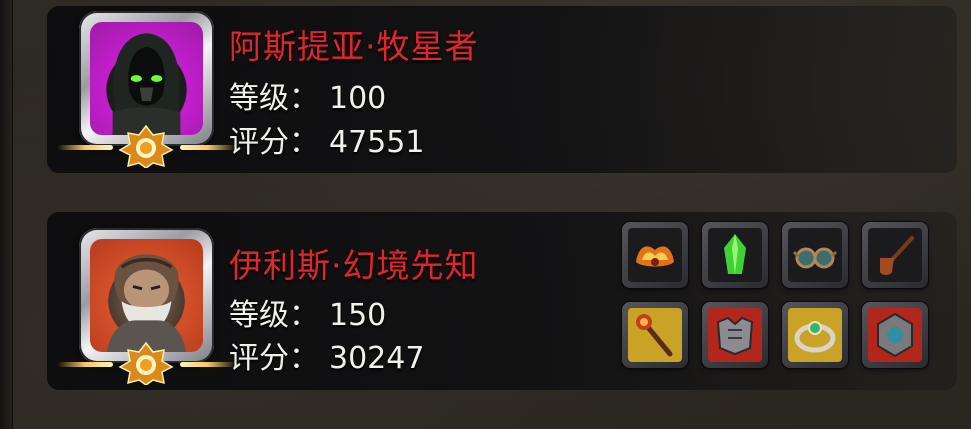 Image resolution: width=971 pixels, height=429 pixels. I want to click on equip-slot-goggles, so click(815, 255).